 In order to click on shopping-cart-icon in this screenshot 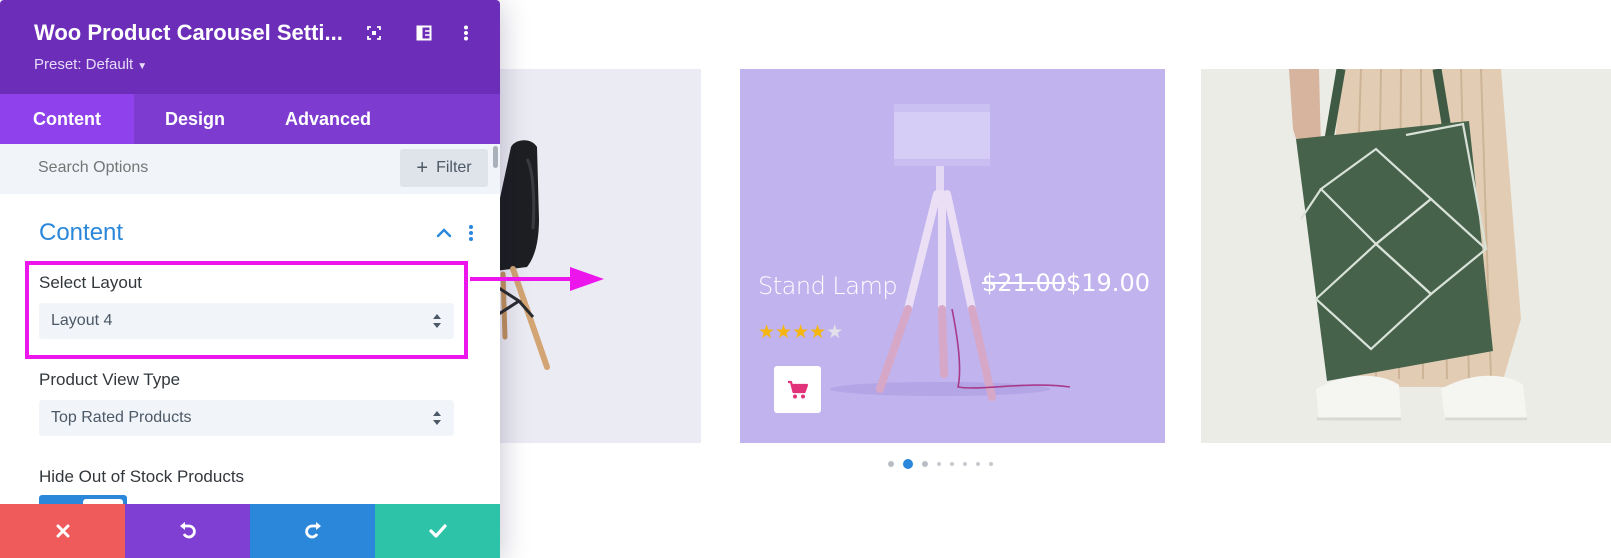, I will do `click(797, 389)`.